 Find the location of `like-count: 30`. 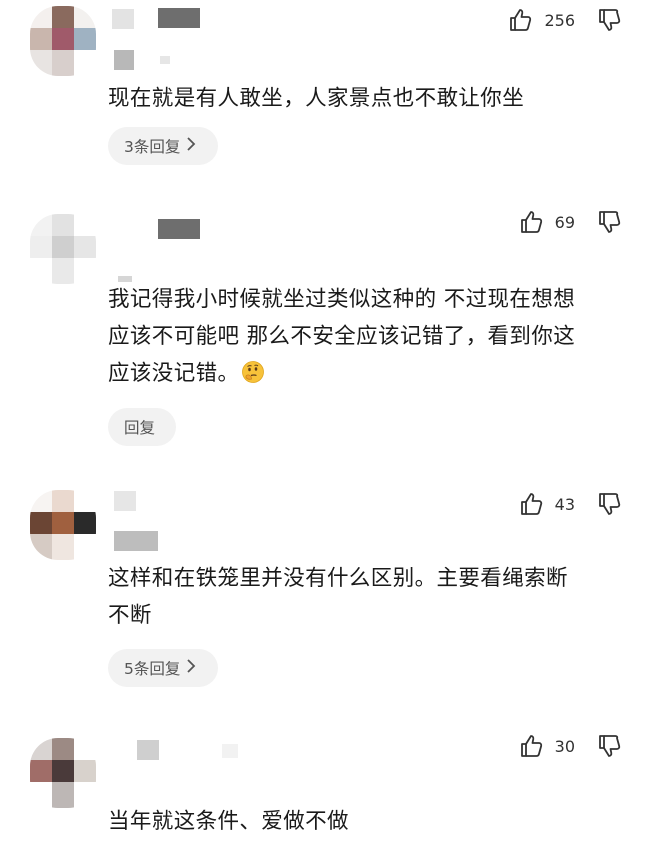

like-count: 30 is located at coordinates (564, 746).